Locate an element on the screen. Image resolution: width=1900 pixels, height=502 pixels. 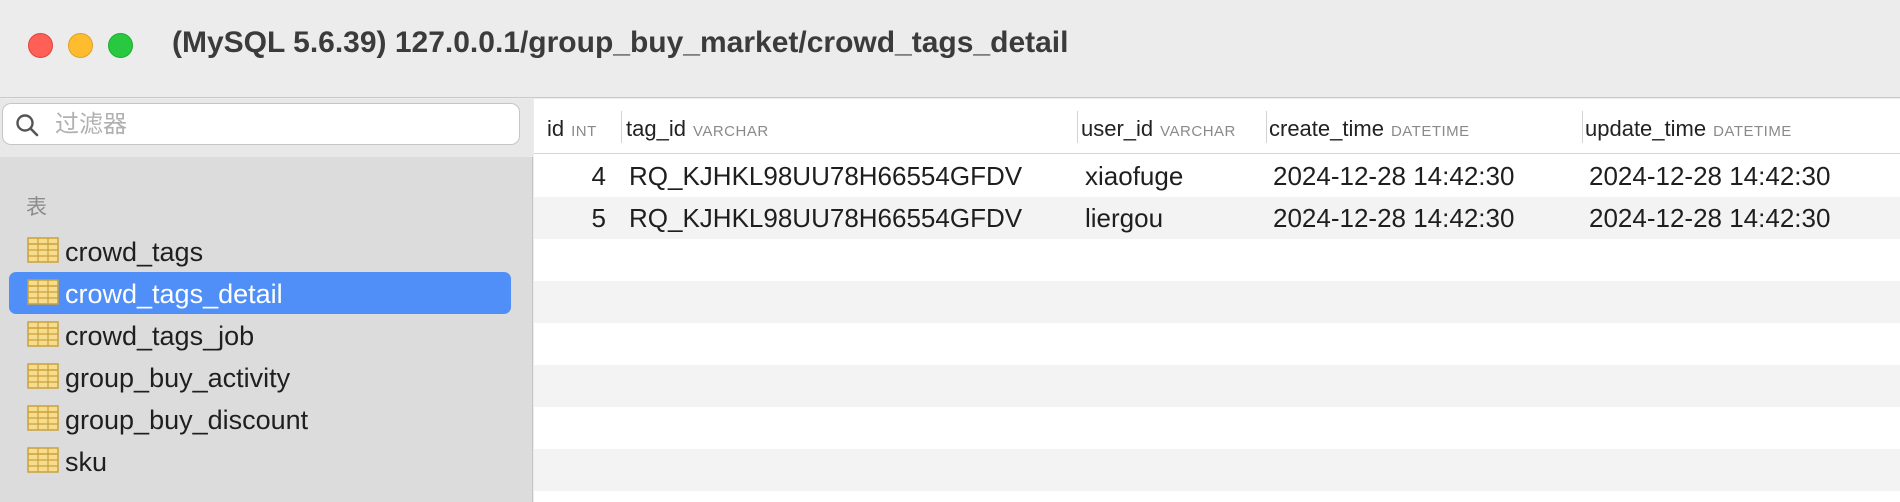
cell-user-id: liergou is located at coordinates (1124, 218).